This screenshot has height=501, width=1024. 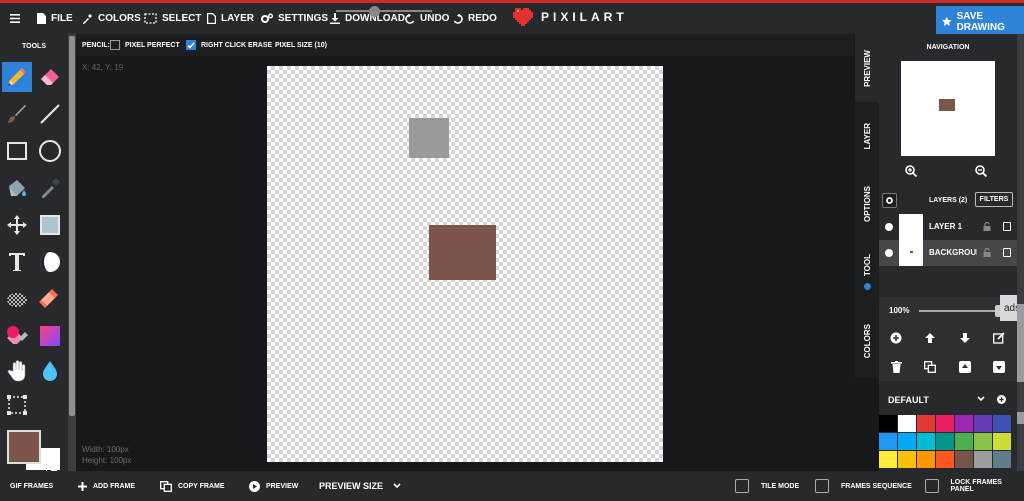 What do you see at coordinates (930, 367) in the screenshot?
I see `duplicate-layer-icon` at bounding box center [930, 367].